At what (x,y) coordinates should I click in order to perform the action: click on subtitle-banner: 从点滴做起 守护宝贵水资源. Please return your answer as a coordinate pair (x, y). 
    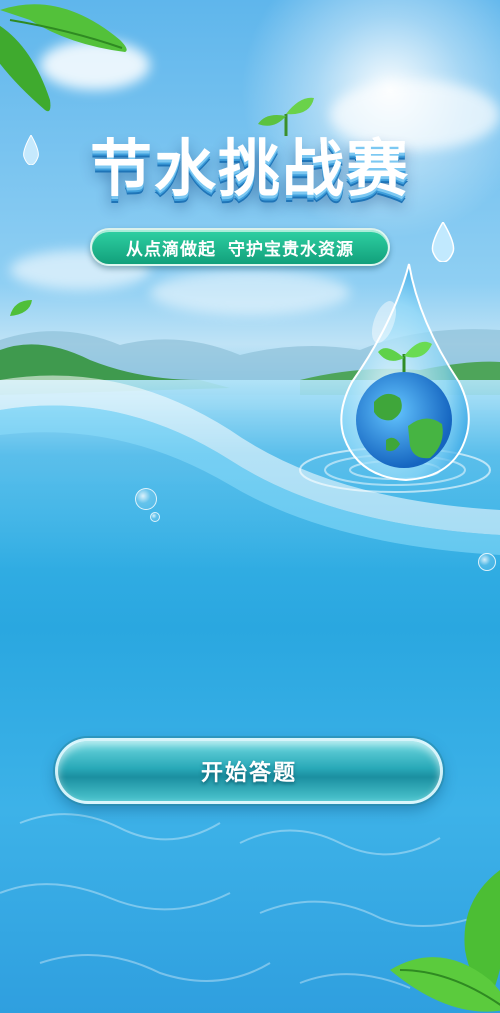
    Looking at the image, I should click on (240, 247).